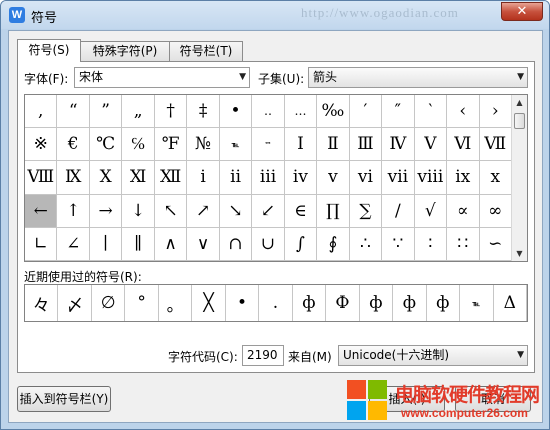 The image size is (550, 430). I want to click on symbol-cell: ℃, so click(106, 145).